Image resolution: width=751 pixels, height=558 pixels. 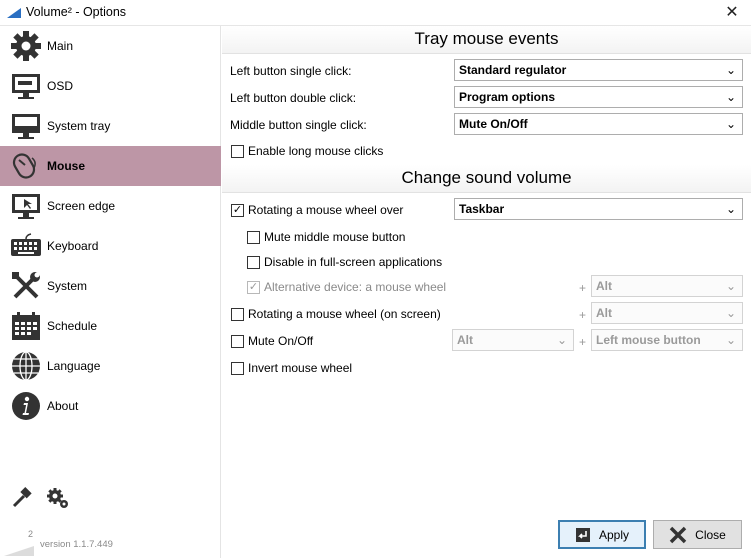 I want to click on middle-single-click-label: Middle button single click:, so click(x=298, y=125).